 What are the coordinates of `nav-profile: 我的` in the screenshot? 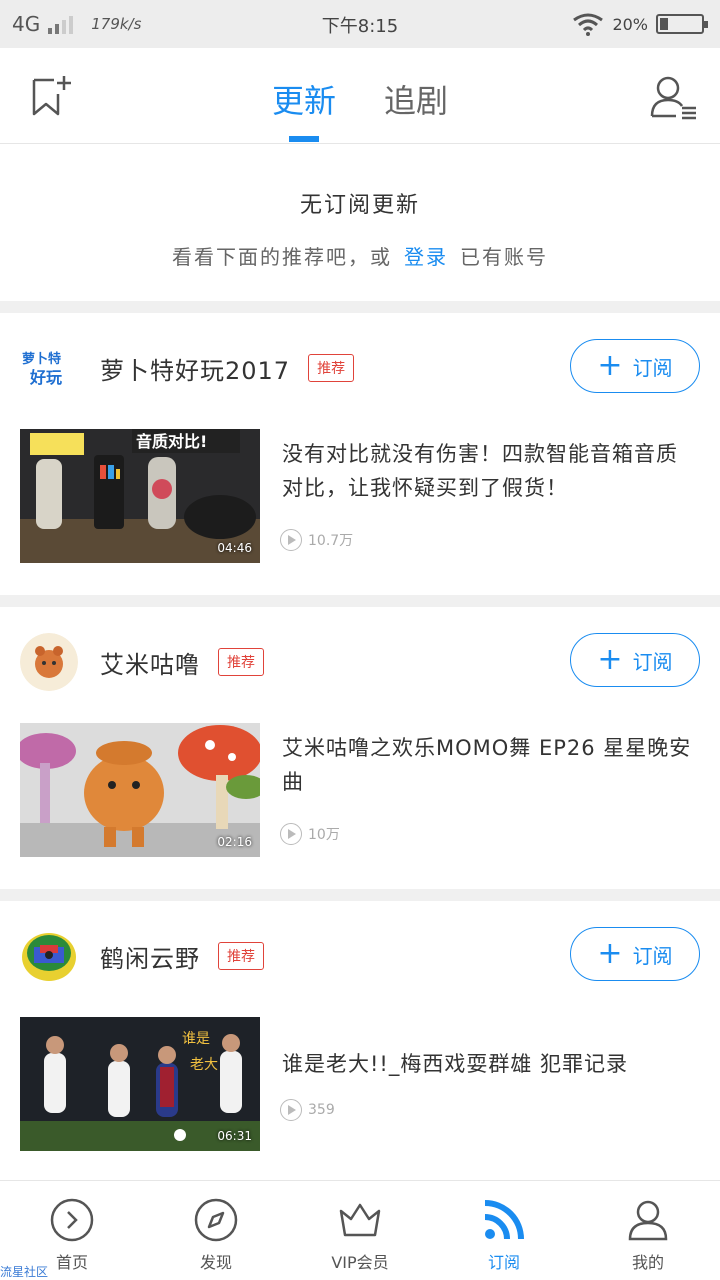 It's located at (648, 1230).